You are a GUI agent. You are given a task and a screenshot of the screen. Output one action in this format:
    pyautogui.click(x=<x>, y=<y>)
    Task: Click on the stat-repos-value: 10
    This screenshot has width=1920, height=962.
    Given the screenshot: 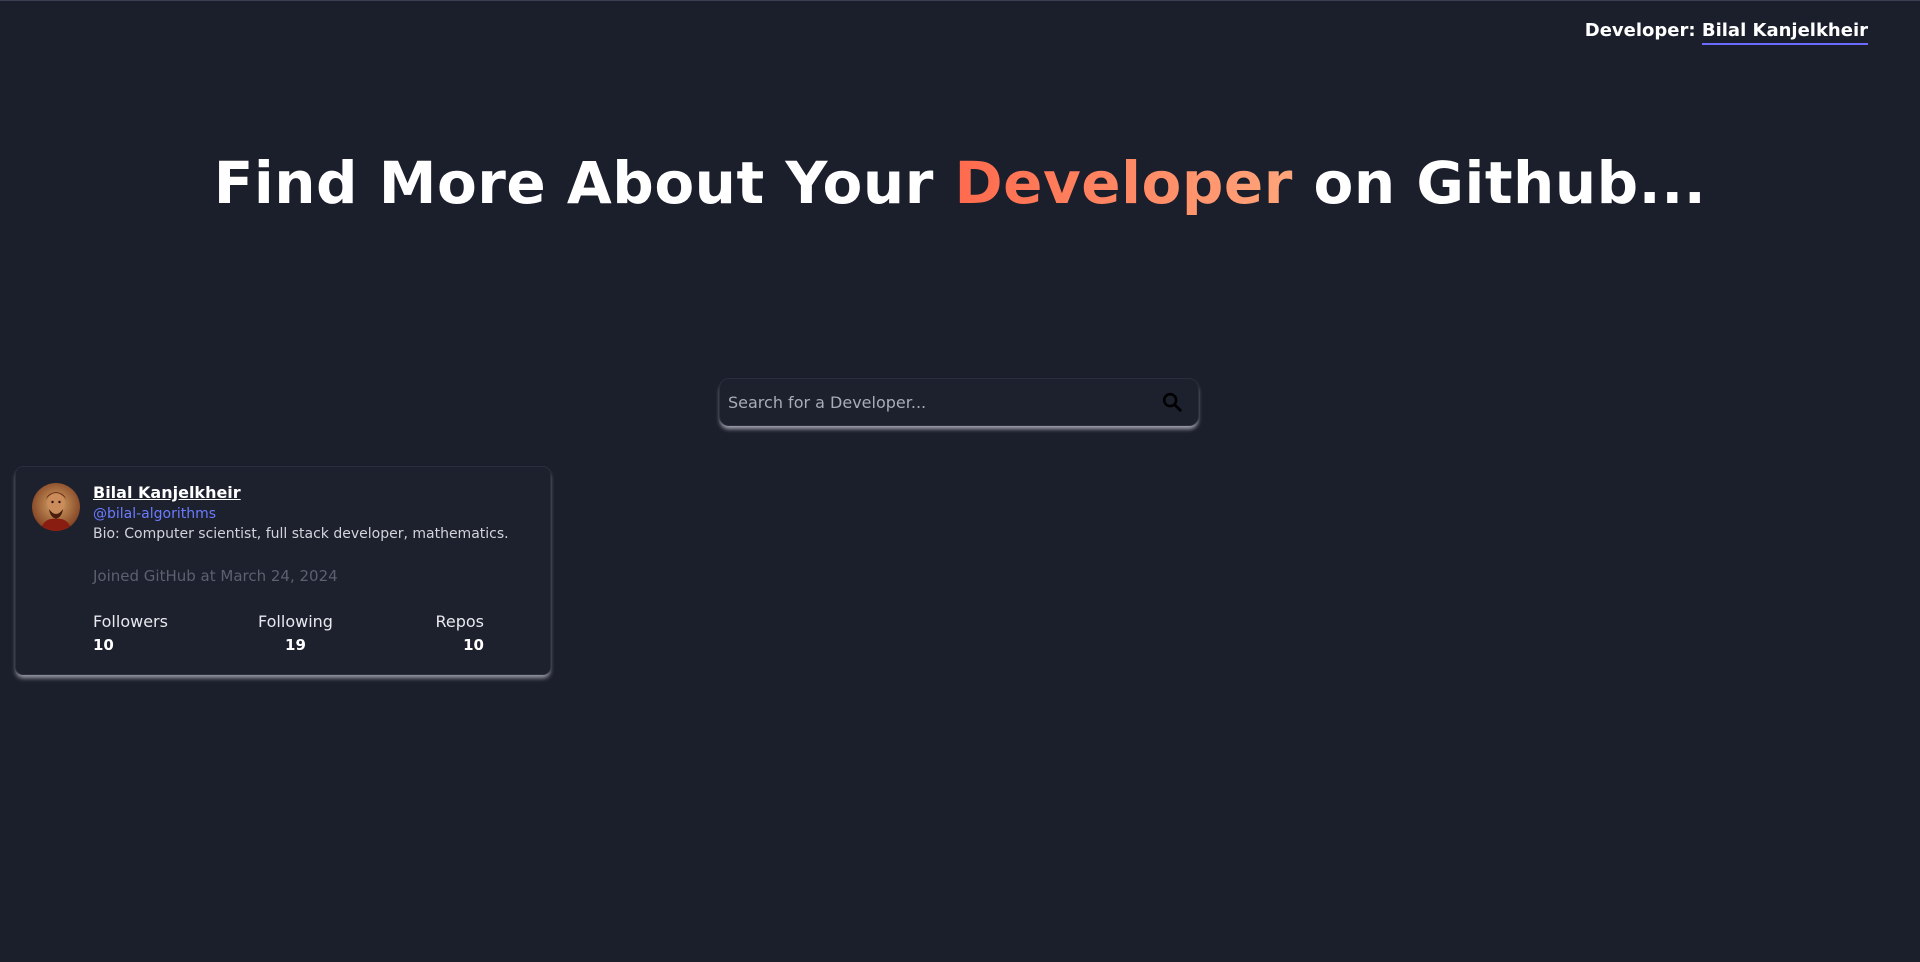 What is the action you would take?
    pyautogui.click(x=473, y=645)
    